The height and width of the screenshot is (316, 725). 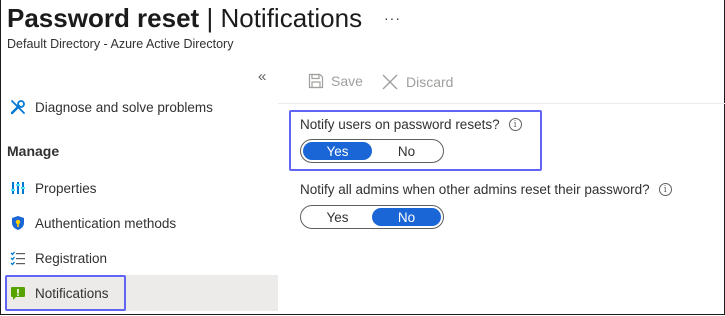 What do you see at coordinates (501, 86) in the screenshot?
I see `command-bar: Save Discard` at bounding box center [501, 86].